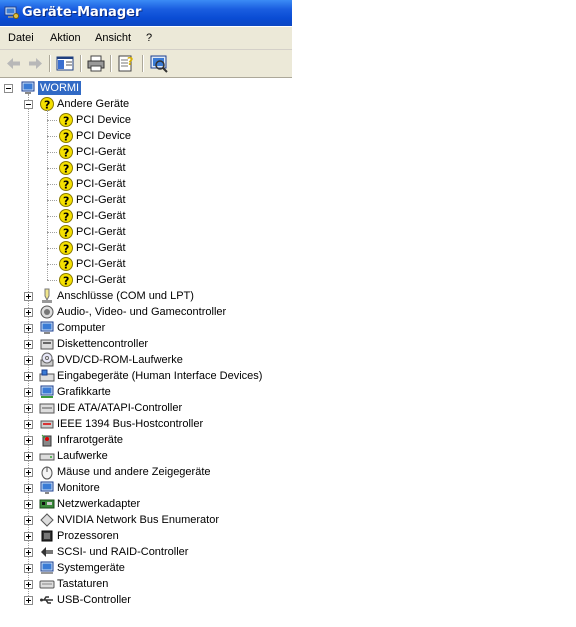 The image size is (576, 627). I want to click on tree-category-label: SCSI- und RAID-Controller, so click(123, 552).